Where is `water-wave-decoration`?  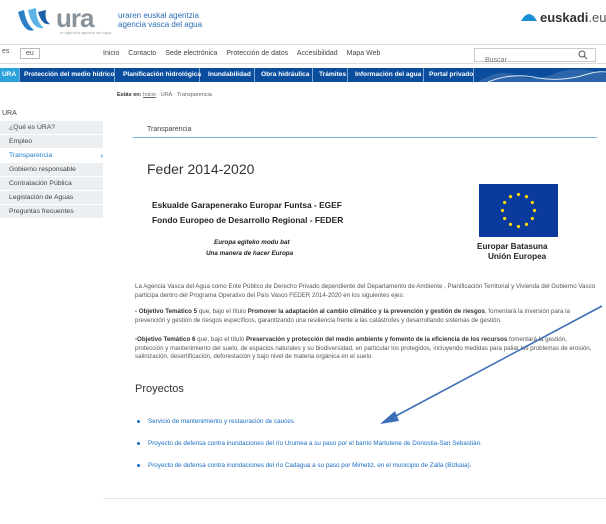 water-wave-decoration is located at coordinates (542, 75).